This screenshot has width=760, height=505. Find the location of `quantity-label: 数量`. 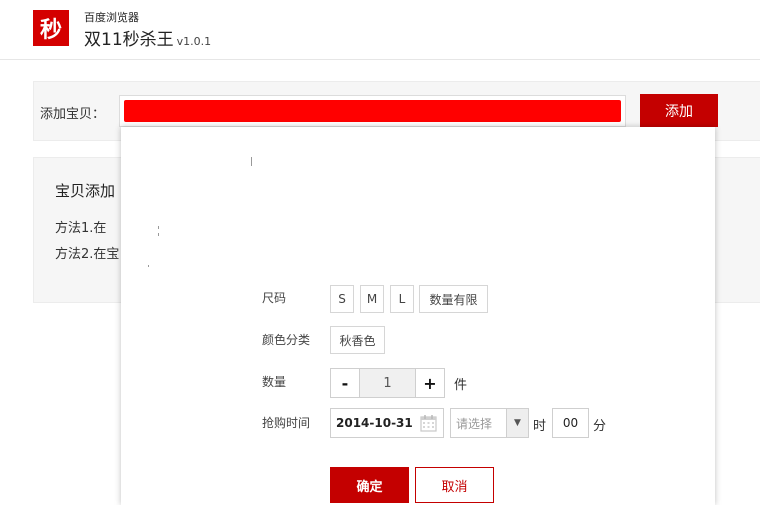

quantity-label: 数量 is located at coordinates (274, 382).